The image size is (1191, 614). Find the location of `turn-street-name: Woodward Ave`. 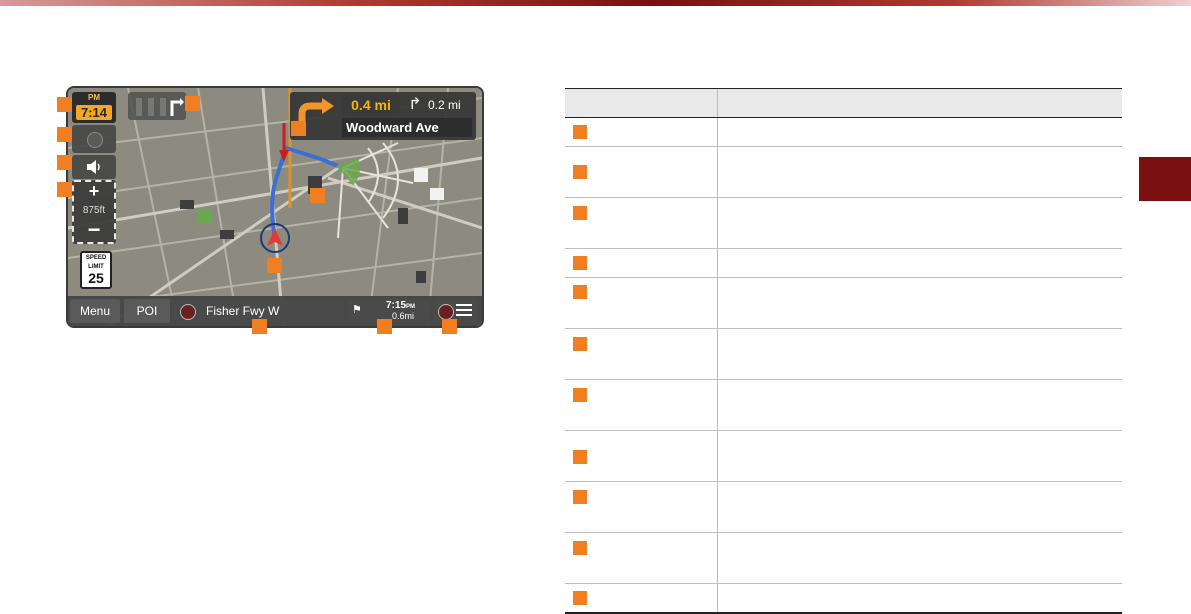

turn-street-name: Woodward Ave is located at coordinates (407, 127).